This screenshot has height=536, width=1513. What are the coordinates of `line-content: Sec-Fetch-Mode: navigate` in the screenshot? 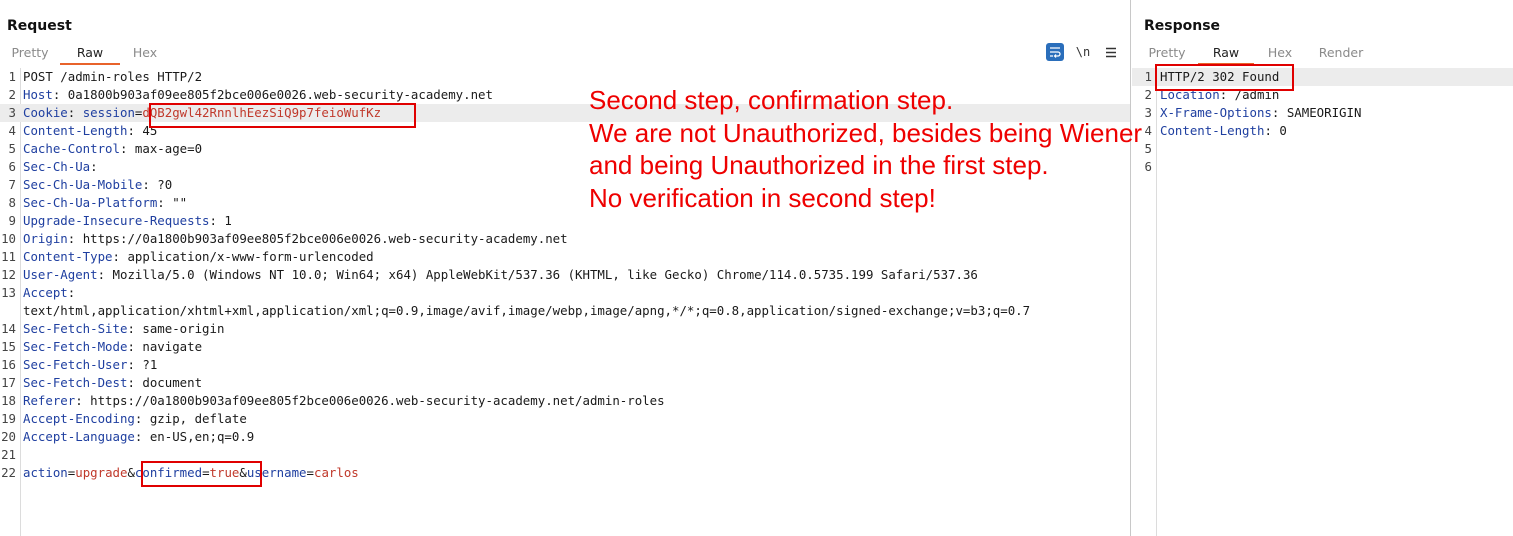 It's located at (112, 347).